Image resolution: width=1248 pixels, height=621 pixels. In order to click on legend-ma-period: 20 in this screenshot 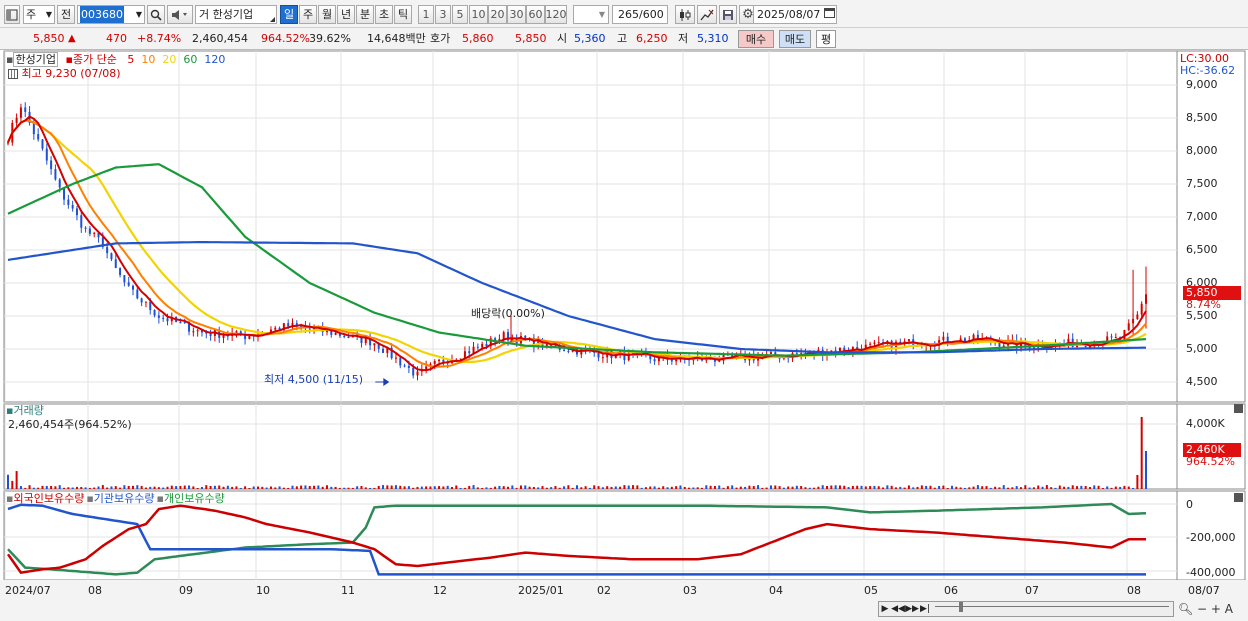, I will do `click(169, 59)`.